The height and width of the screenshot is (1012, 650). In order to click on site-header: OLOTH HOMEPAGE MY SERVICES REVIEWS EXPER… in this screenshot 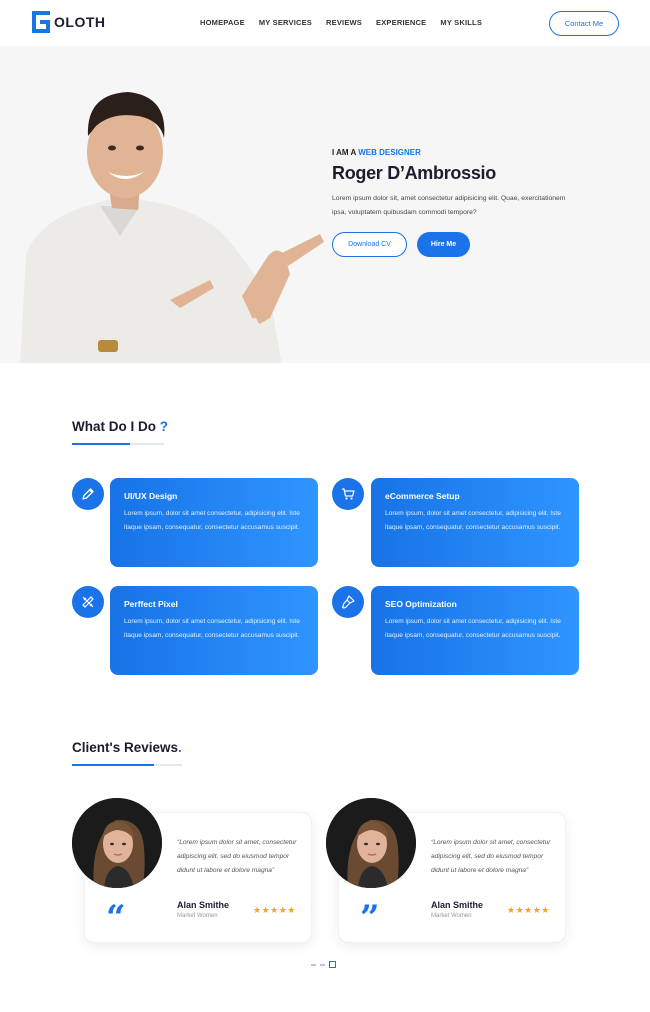, I will do `click(325, 23)`.